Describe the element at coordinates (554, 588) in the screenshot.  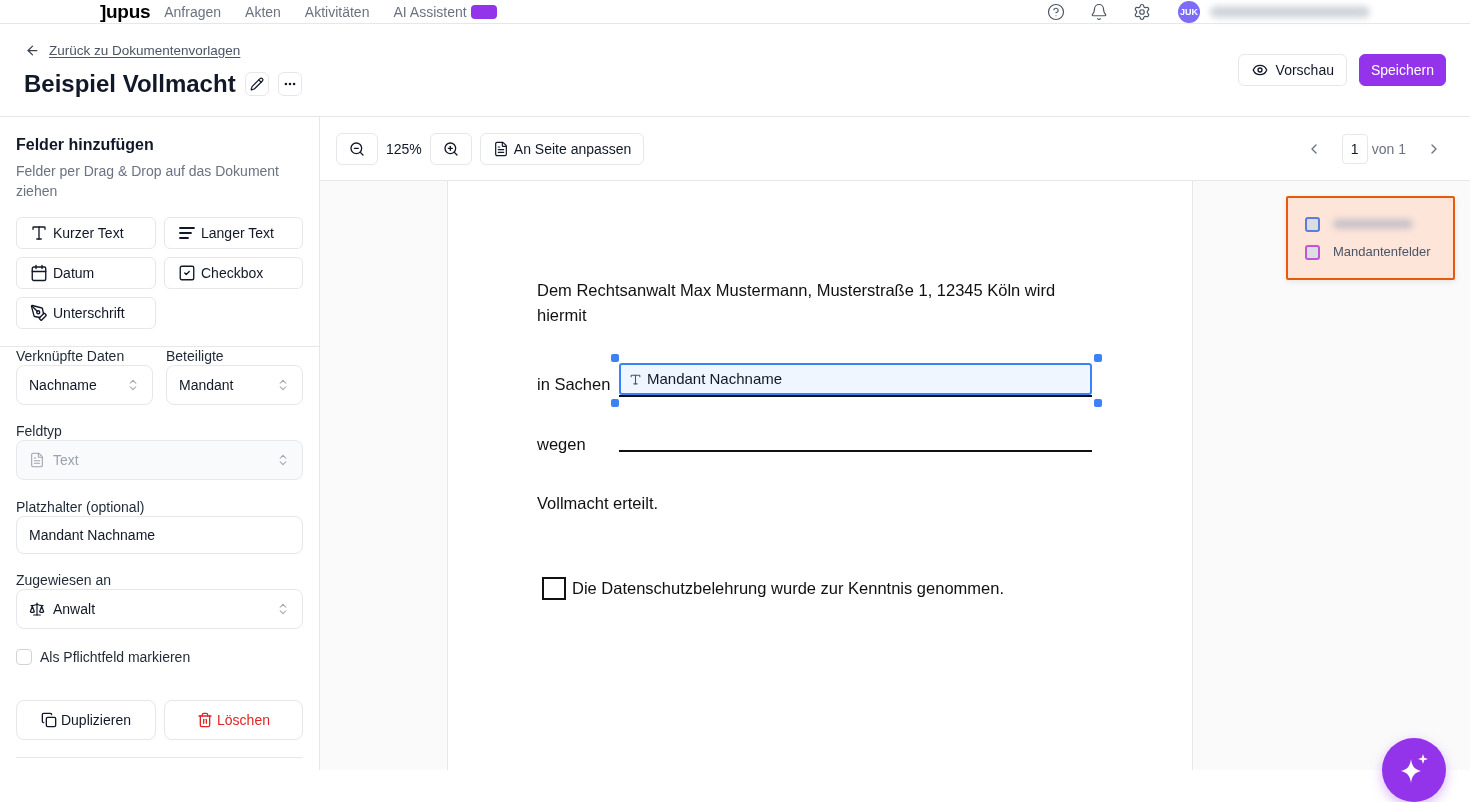
I see `checkbox` at that location.